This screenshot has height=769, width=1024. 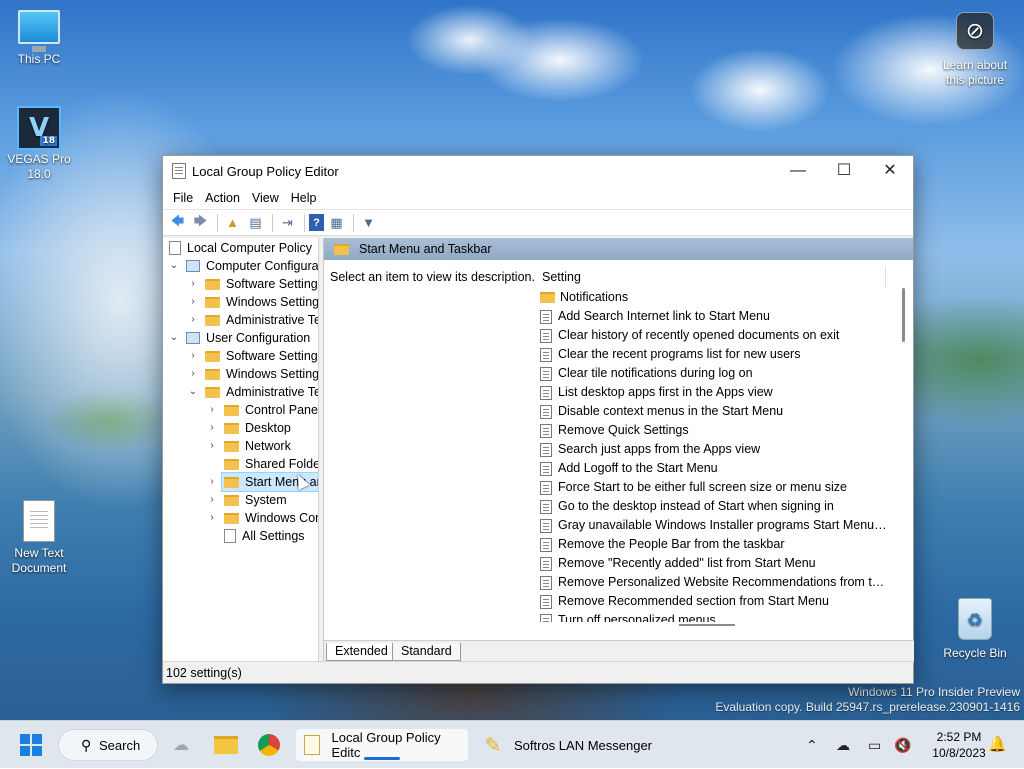 What do you see at coordinates (240, 248) in the screenshot?
I see `tree-item-local-computer-policy: Local Computer Policy` at bounding box center [240, 248].